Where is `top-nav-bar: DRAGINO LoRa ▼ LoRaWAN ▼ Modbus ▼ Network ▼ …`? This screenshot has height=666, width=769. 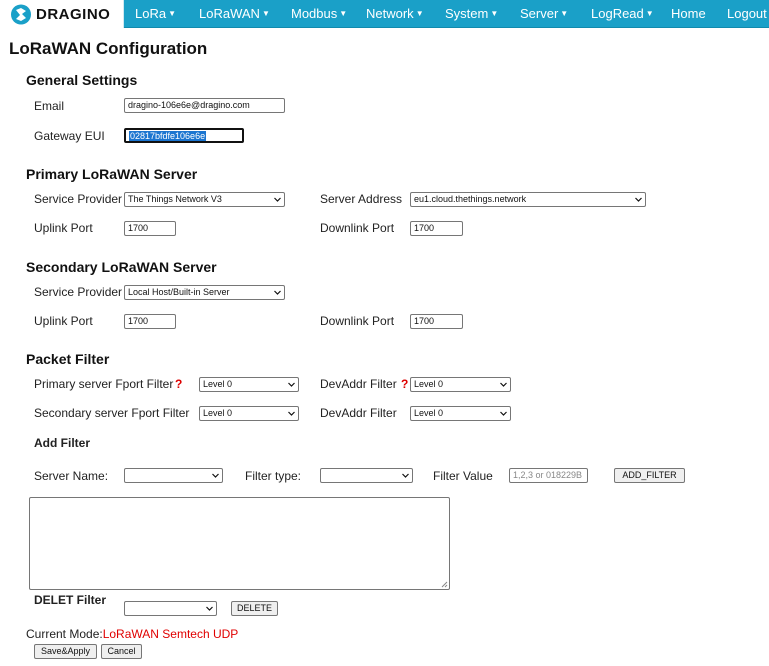
top-nav-bar: DRAGINO LoRa ▼ LoRaWAN ▼ Modbus ▼ Network ▼ … is located at coordinates (384, 14).